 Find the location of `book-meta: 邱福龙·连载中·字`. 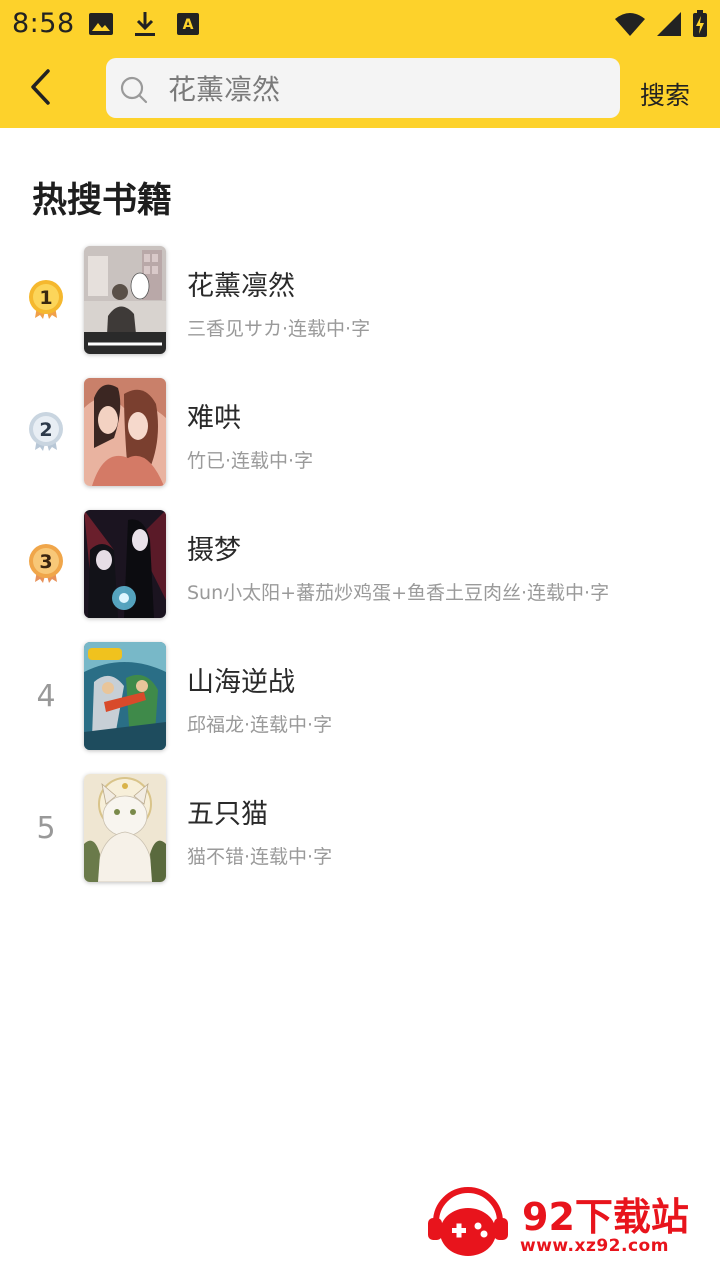

book-meta: 邱福龙·连载中·字 is located at coordinates (260, 725).